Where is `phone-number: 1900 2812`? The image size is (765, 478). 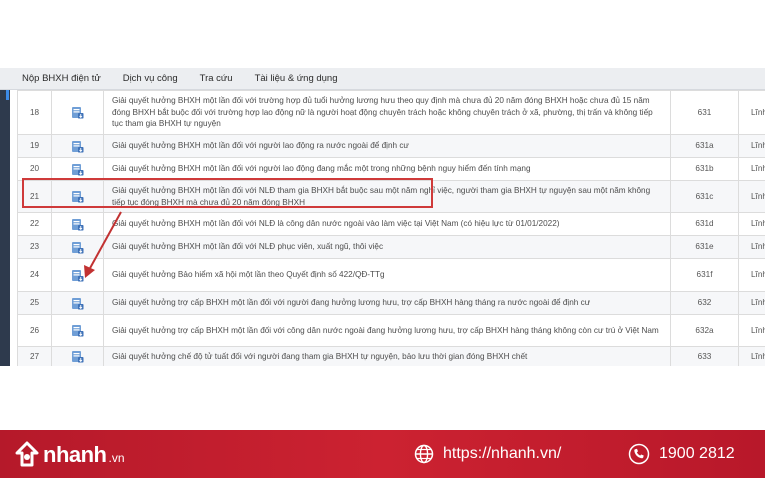 phone-number: 1900 2812 is located at coordinates (697, 454).